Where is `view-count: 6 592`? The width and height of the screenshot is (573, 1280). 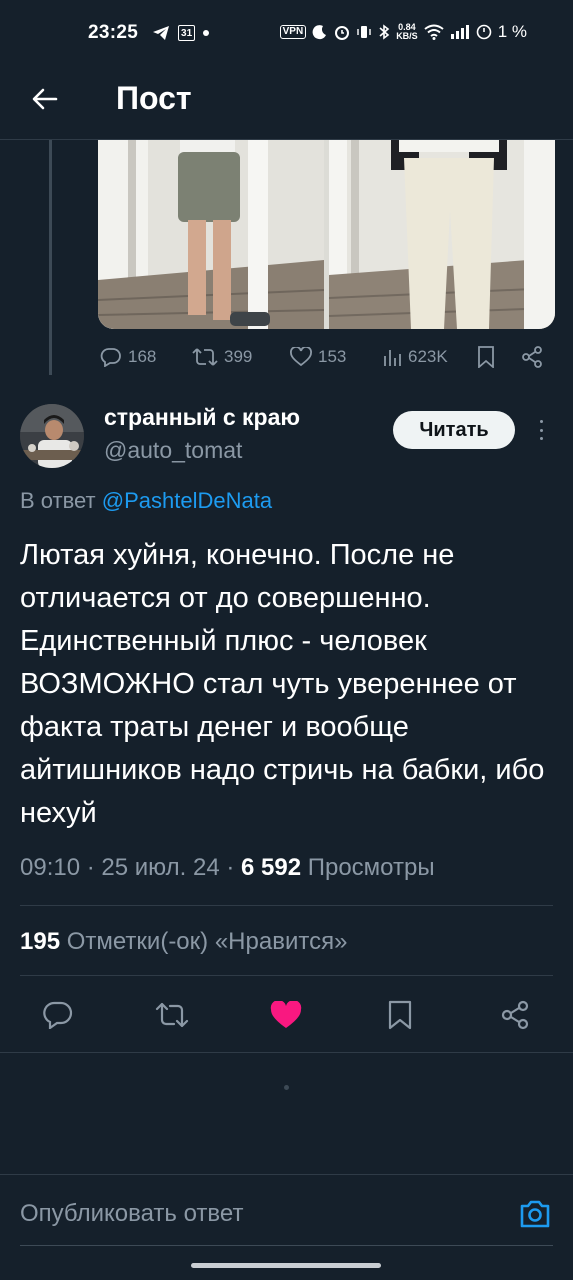 view-count: 6 592 is located at coordinates (271, 867).